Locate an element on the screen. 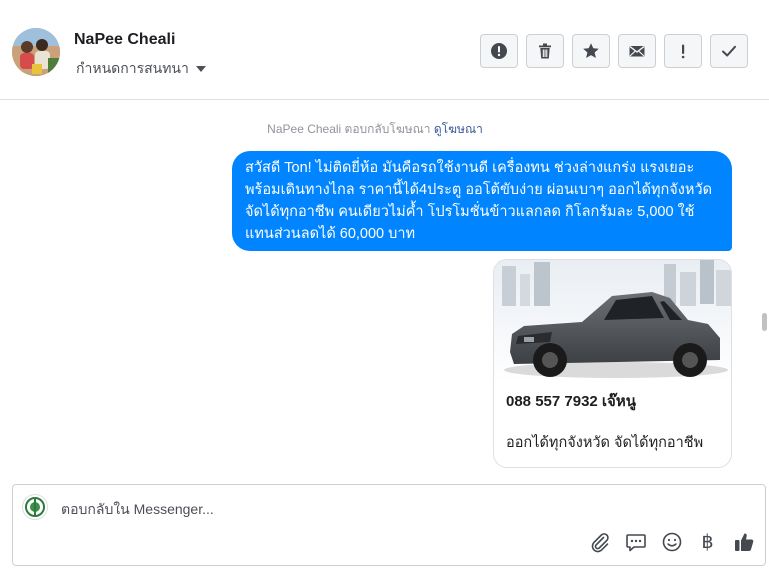 Image resolution: width=769 pixels, height=572 pixels. ad-card-subtitle: ออกได้ทุกจังหวัด จัดได้ทุกอาชีพ is located at coordinates (605, 443).